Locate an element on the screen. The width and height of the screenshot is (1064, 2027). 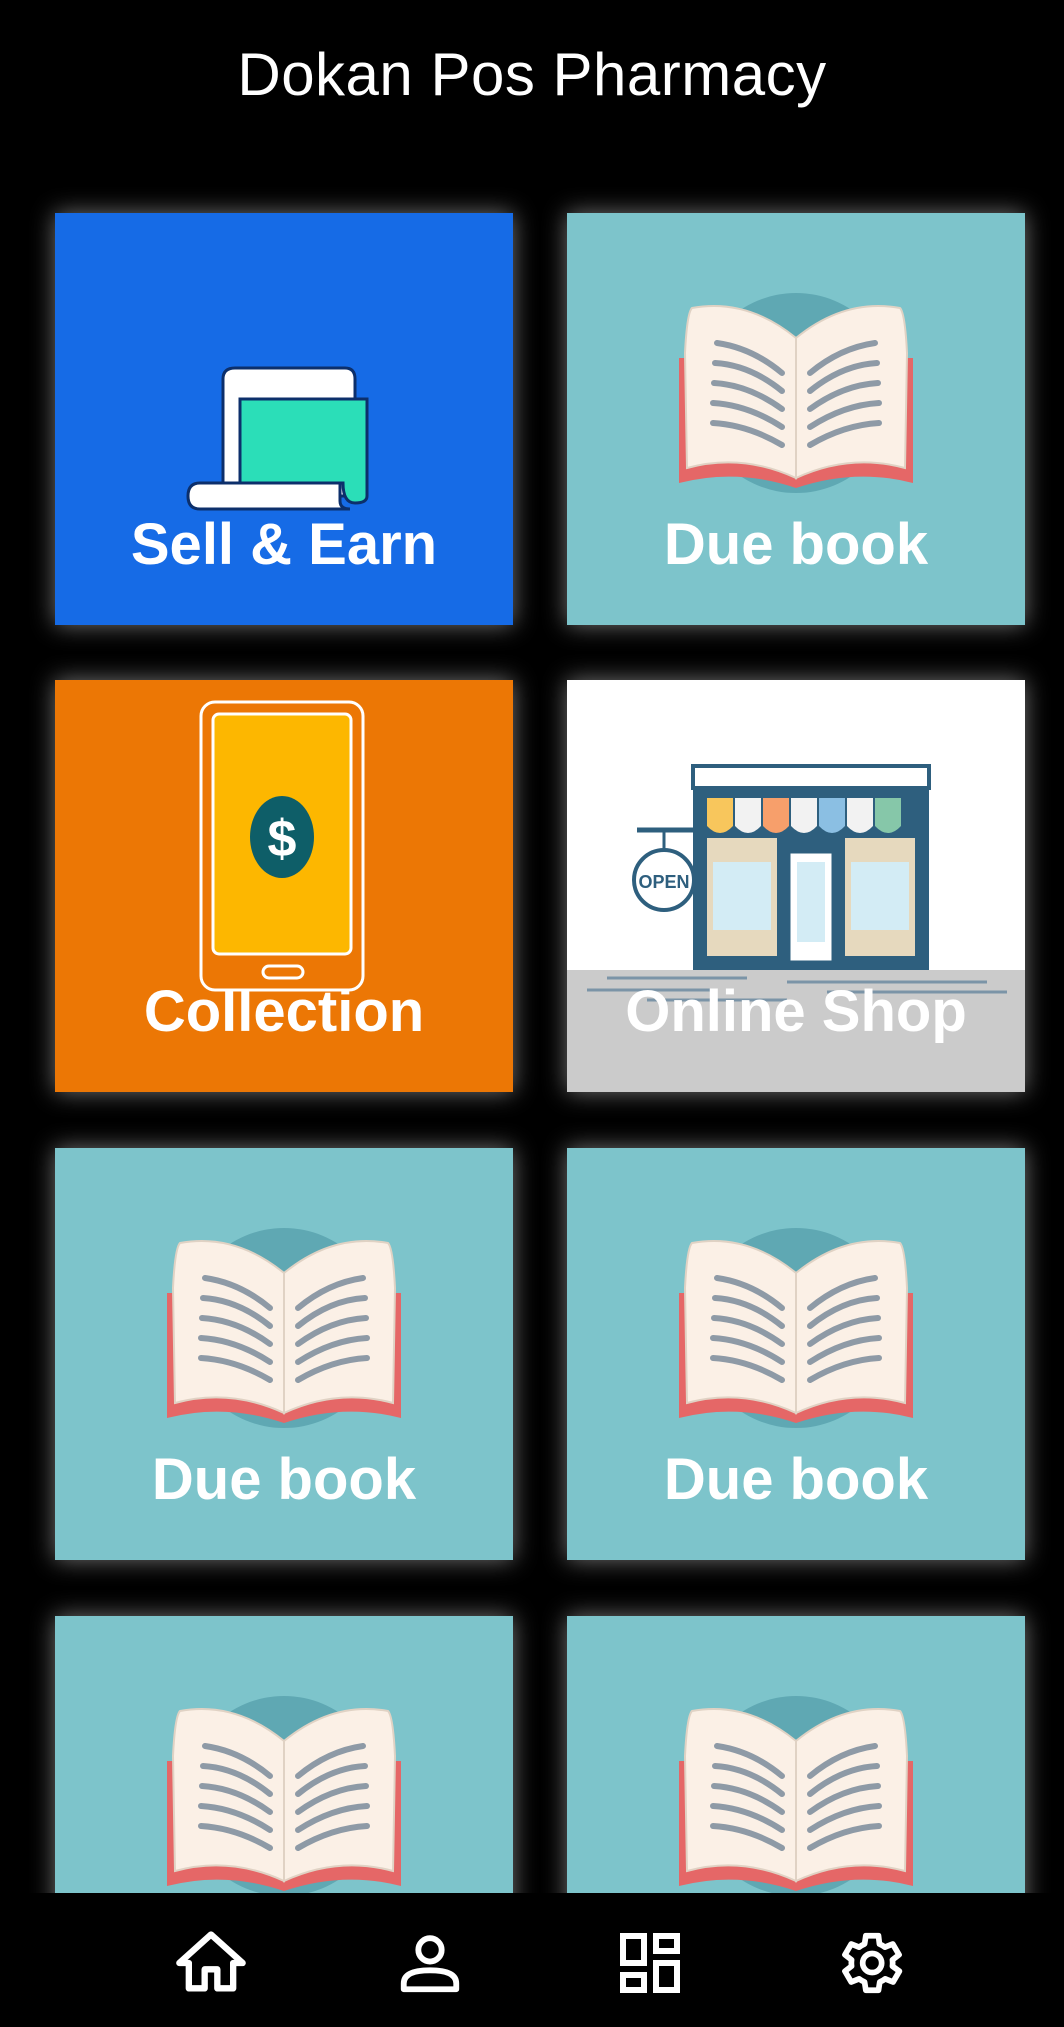
home-icon is located at coordinates (211, 1961).